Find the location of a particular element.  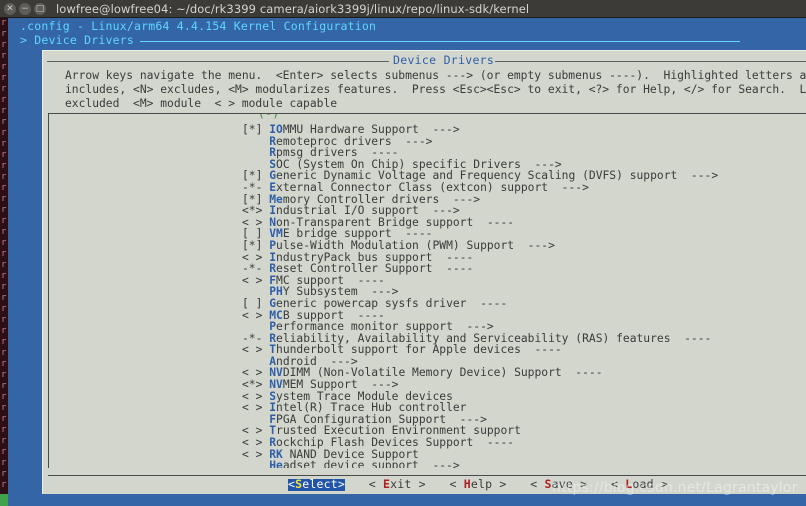

maximize-icon: □ is located at coordinates (40, 8).